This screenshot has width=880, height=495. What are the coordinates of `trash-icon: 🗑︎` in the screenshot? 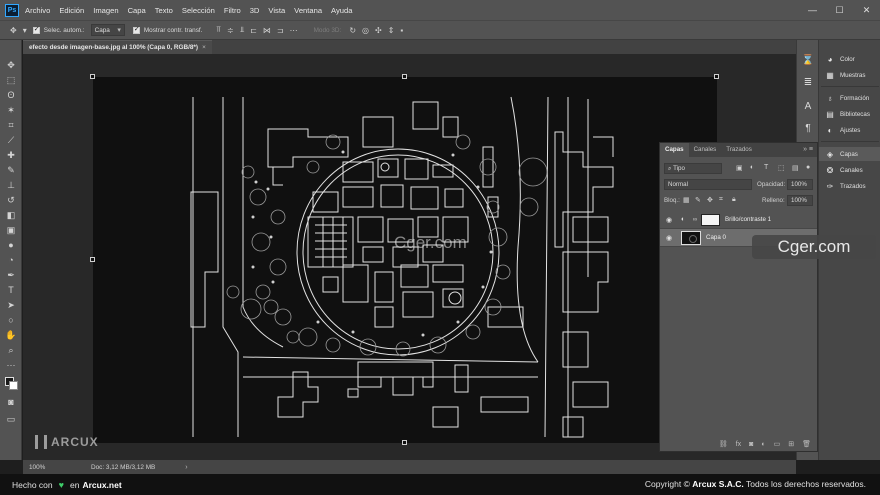 It's located at (806, 444).